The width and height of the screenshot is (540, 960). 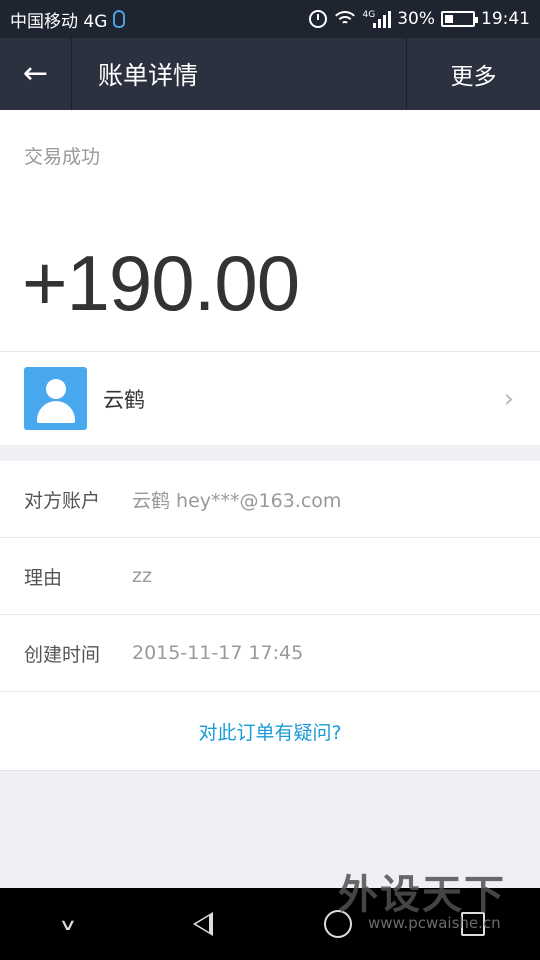 What do you see at coordinates (416, 19) in the screenshot?
I see `battery-percent: 30%` at bounding box center [416, 19].